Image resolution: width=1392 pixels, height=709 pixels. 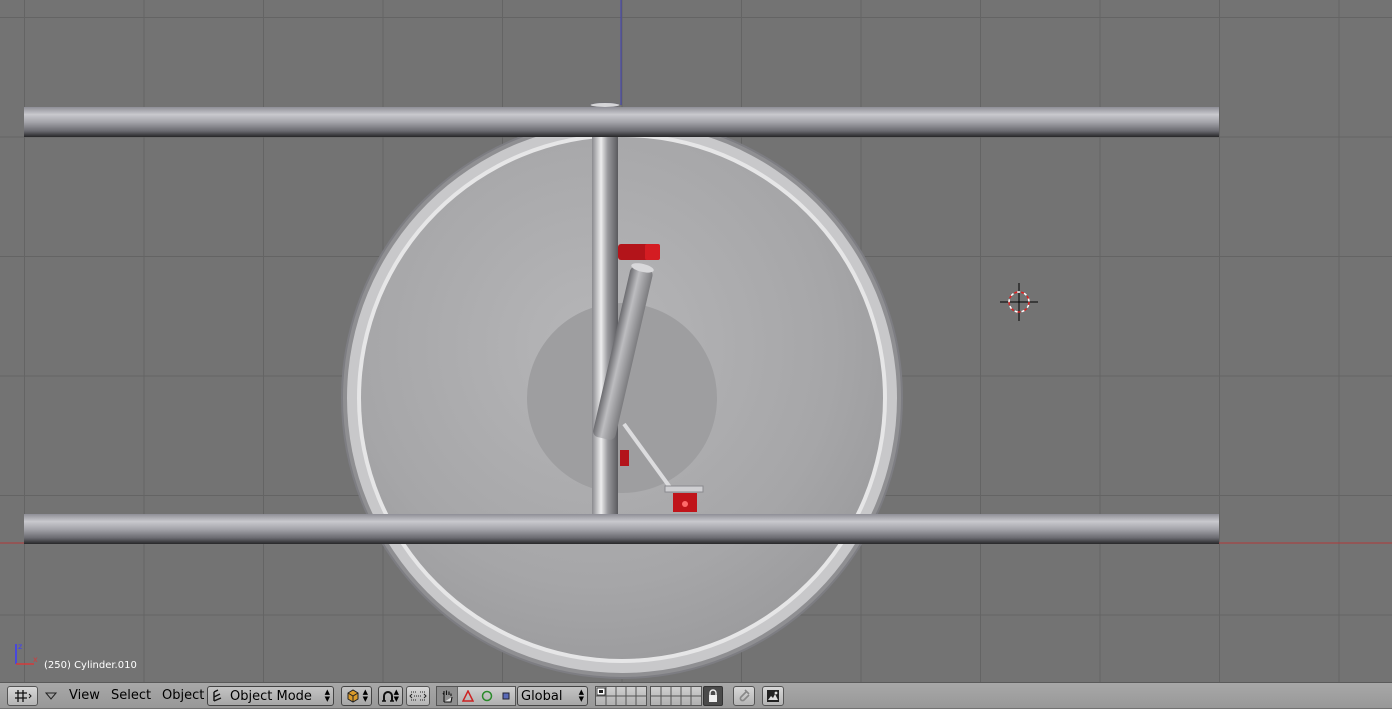 I want to click on translate-icon, so click(x=467, y=696).